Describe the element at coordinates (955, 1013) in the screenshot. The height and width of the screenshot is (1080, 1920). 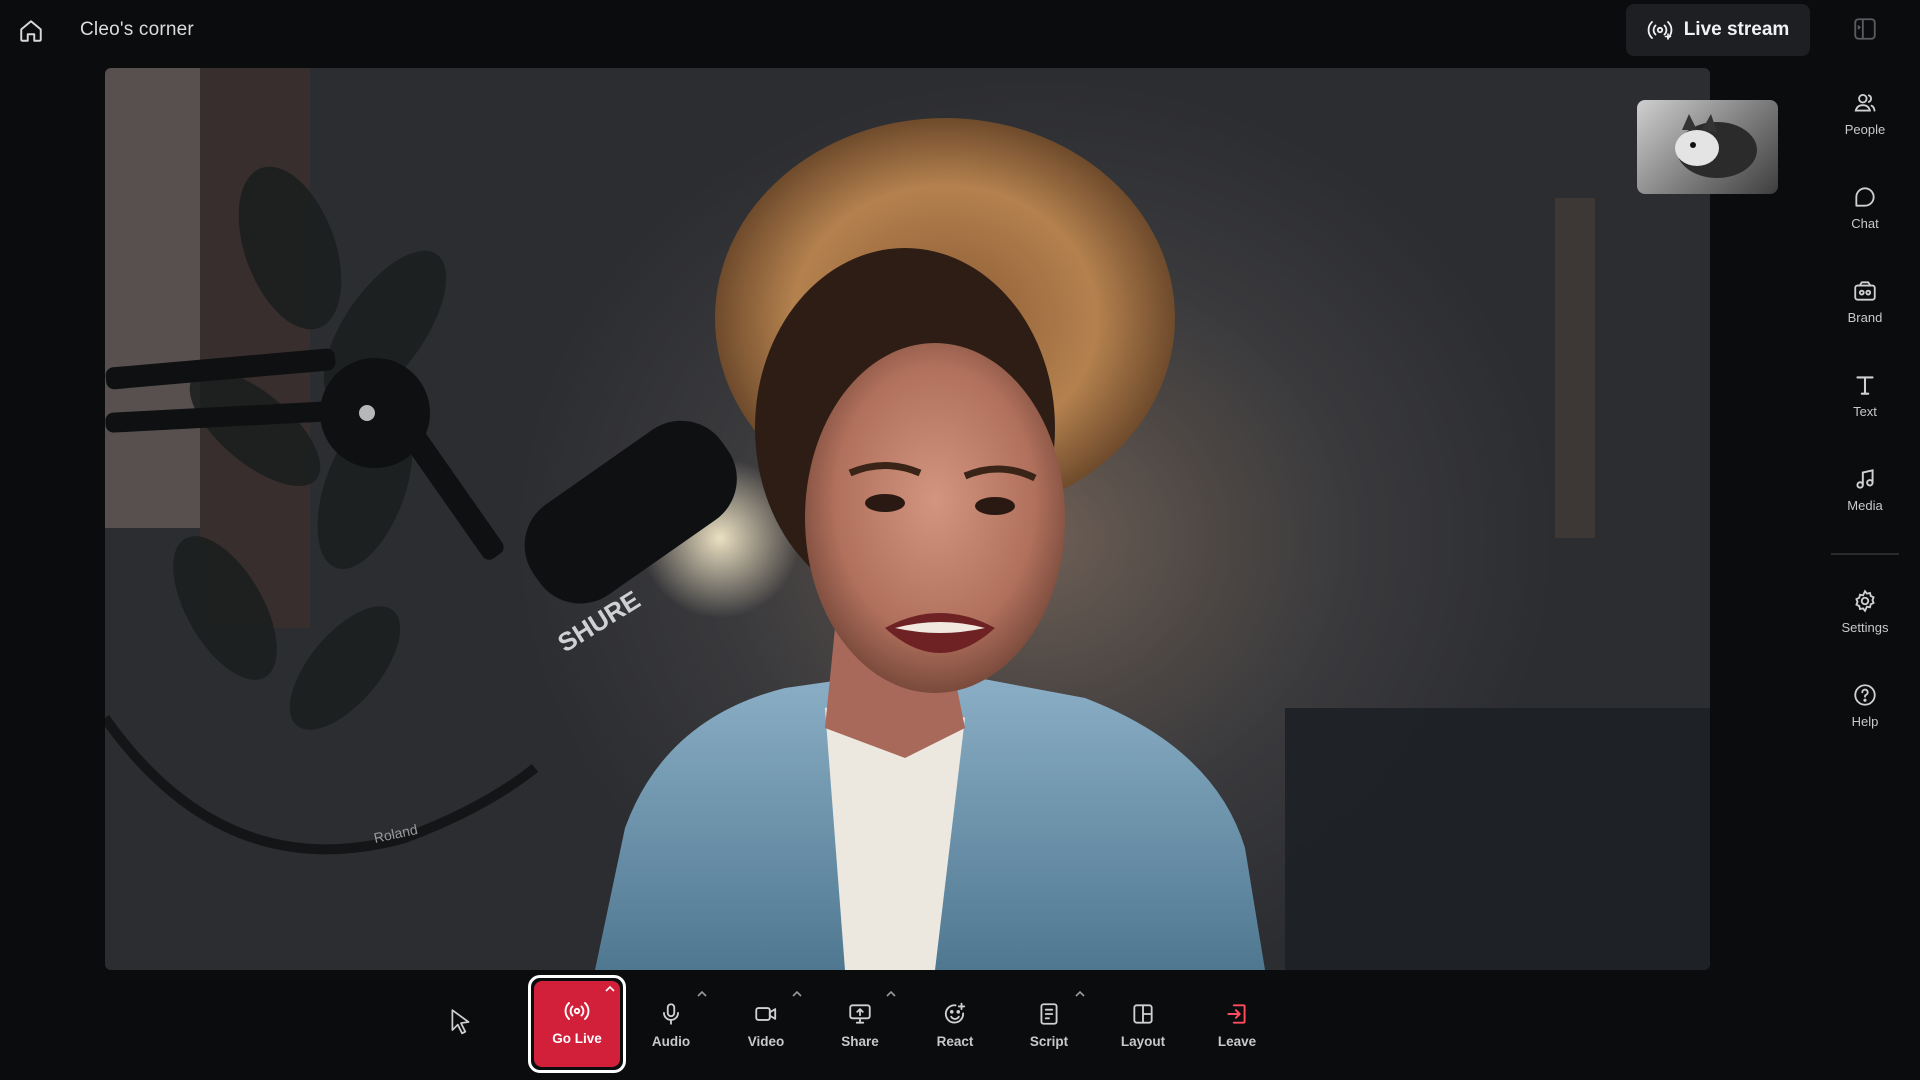
I see `emoji-add-icon` at that location.